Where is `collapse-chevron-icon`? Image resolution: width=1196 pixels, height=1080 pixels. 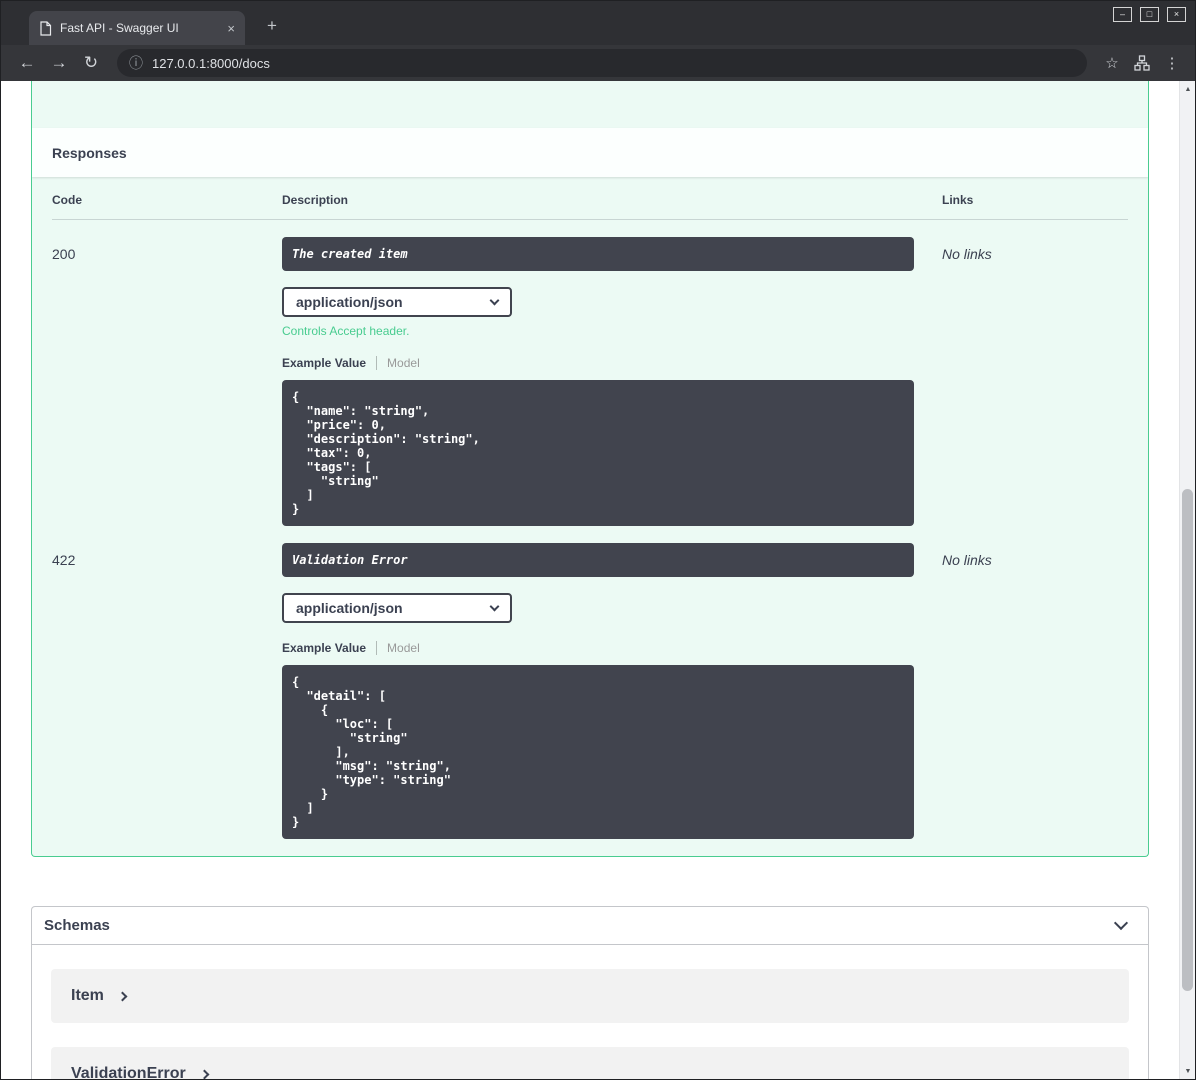 collapse-chevron-icon is located at coordinates (1121, 923).